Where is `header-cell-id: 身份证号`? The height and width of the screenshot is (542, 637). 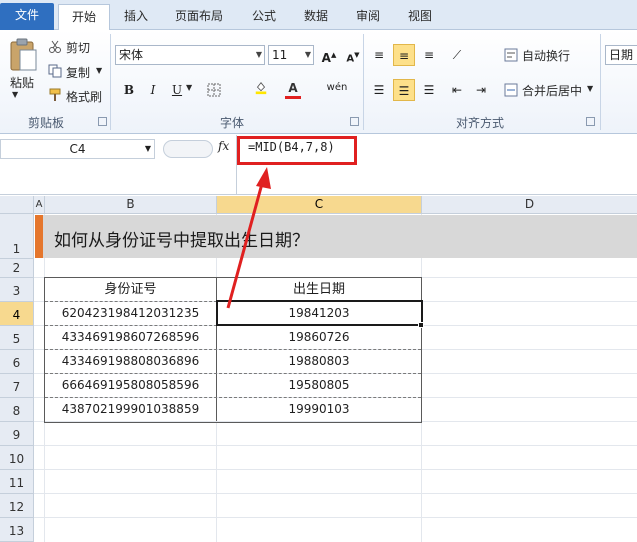 header-cell-id: 身份证号 is located at coordinates (131, 289).